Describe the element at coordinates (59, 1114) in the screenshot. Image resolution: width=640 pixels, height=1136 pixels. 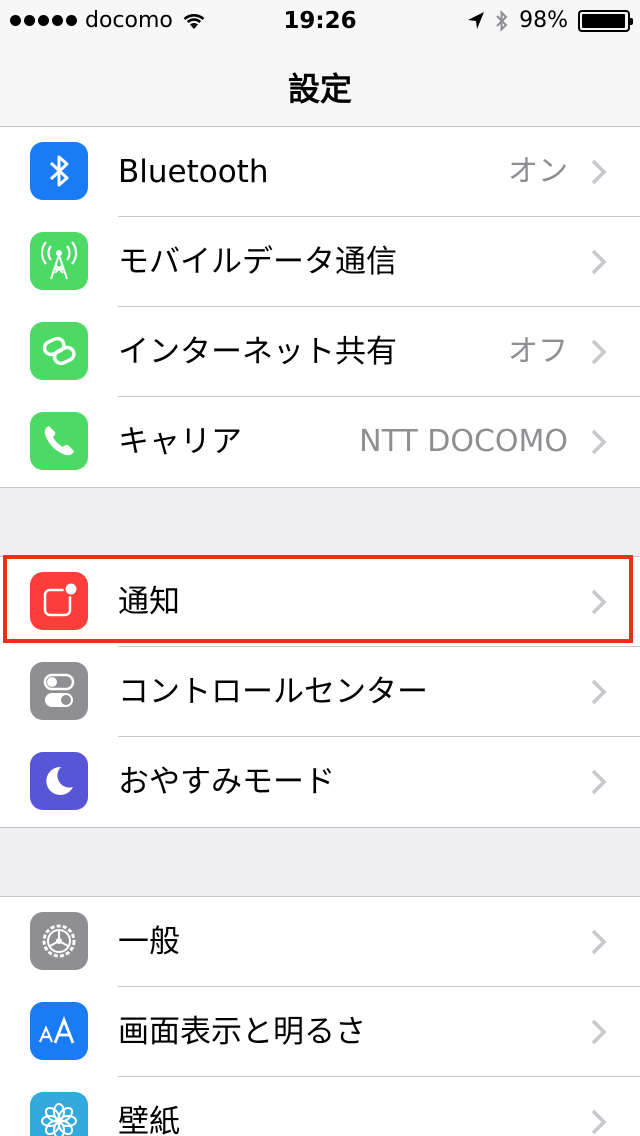
I see `wallpaper-flower-icon` at that location.